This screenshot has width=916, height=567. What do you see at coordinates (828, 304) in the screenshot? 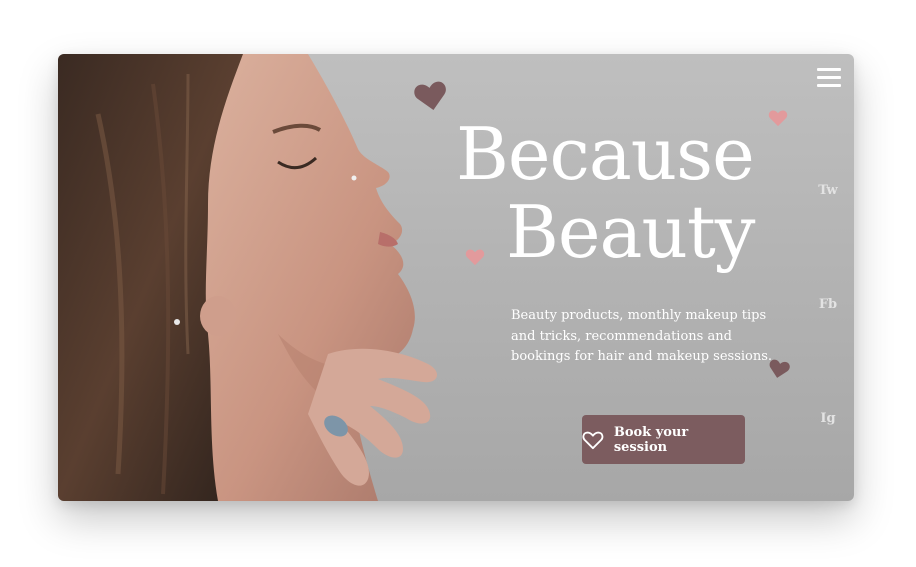
I see `facebook-link: Fb` at bounding box center [828, 304].